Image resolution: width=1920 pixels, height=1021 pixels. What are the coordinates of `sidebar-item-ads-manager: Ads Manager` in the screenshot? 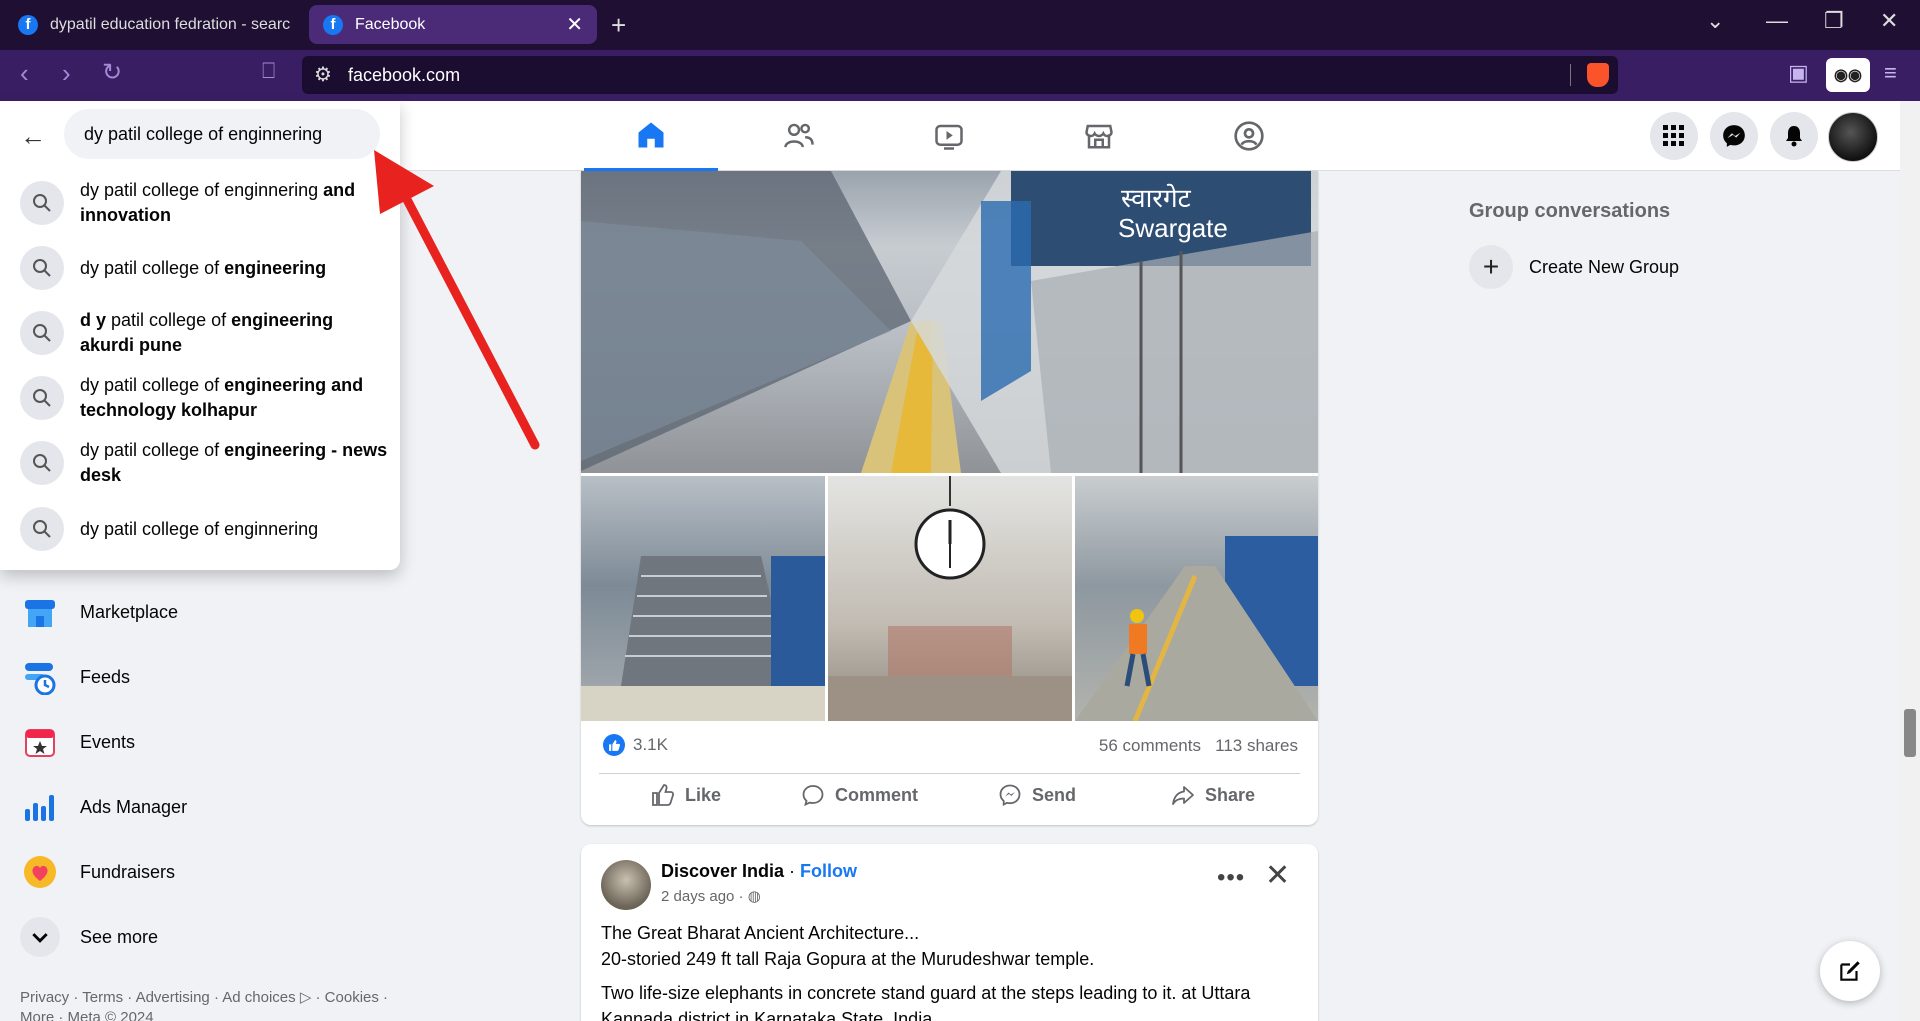 It's located at (103, 807).